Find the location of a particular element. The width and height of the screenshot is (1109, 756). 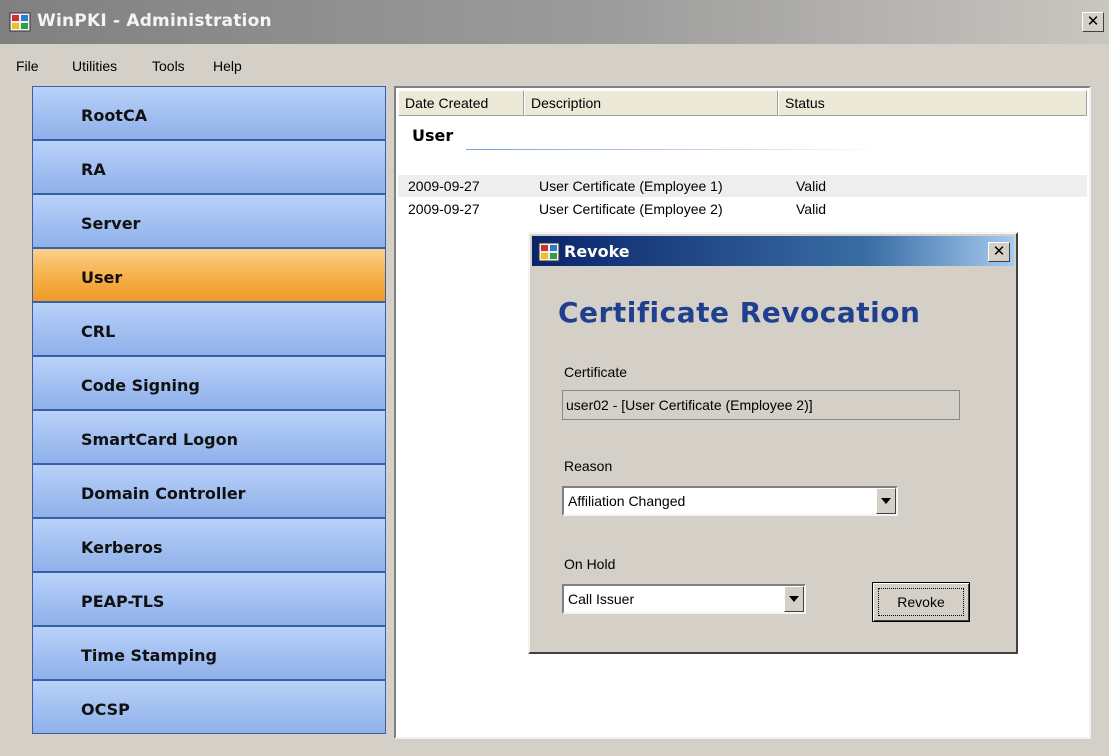

sidebar-item-smartcard-logon: SmartCard Logon is located at coordinates (209, 437).